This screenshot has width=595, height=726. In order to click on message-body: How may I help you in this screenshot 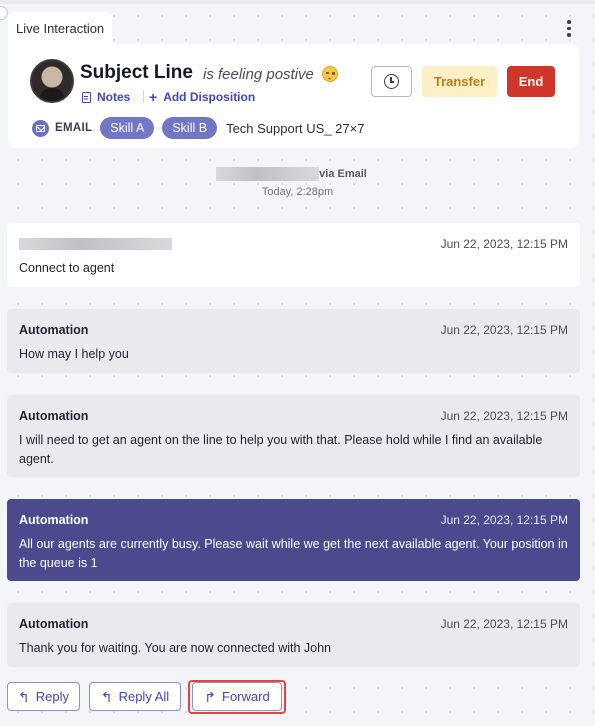, I will do `click(74, 354)`.